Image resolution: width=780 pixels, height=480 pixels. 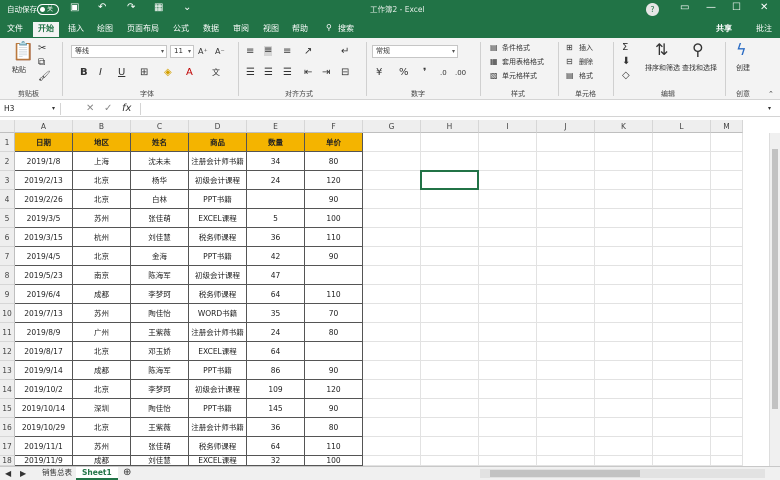 What do you see at coordinates (143, 28) in the screenshot?
I see `tab-page-layout: 页面布局` at bounding box center [143, 28].